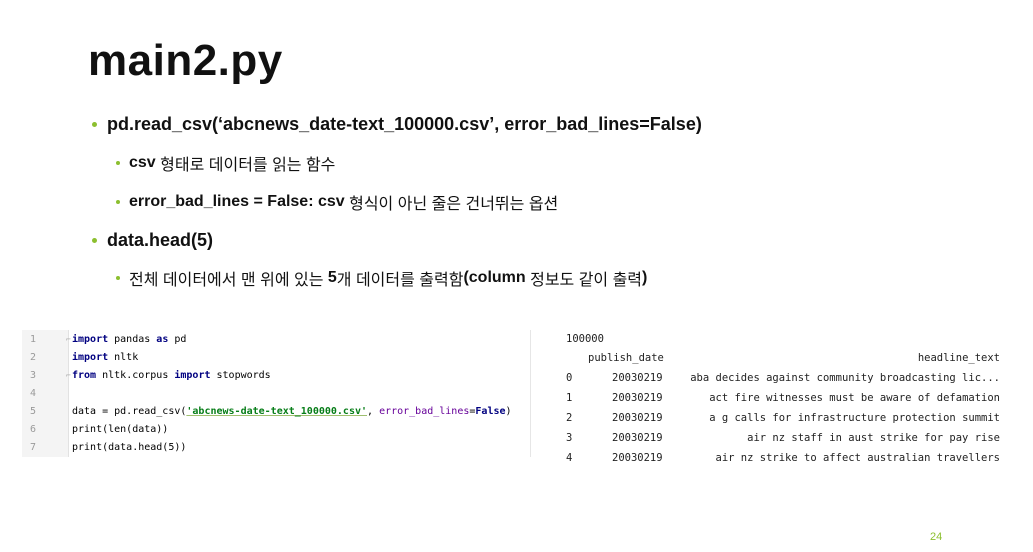  What do you see at coordinates (276, 448) in the screenshot?
I see `code-line-7: 7 print(data.head(5))` at bounding box center [276, 448].